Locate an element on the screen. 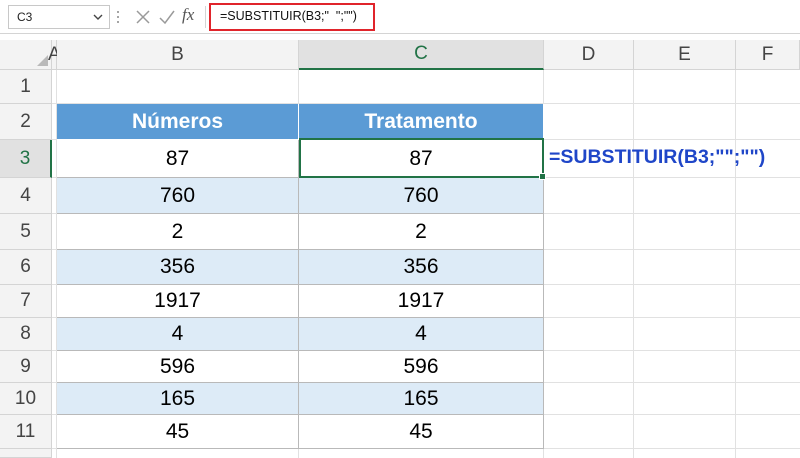 Image resolution: width=800 pixels, height=458 pixels. row-header-label: 4 is located at coordinates (25, 195).